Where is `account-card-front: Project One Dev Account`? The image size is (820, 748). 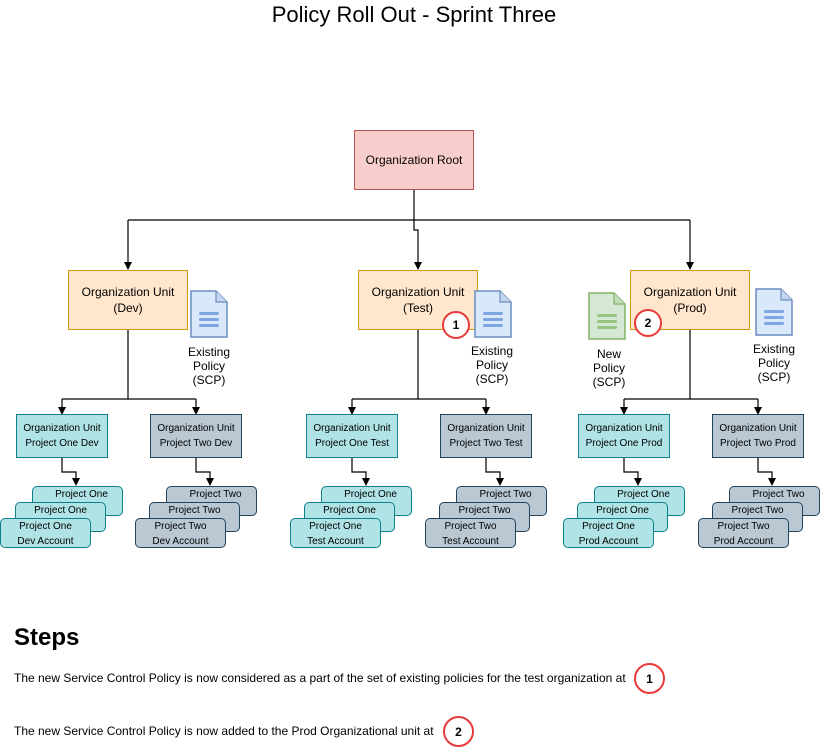 account-card-front: Project One Dev Account is located at coordinates (45, 533).